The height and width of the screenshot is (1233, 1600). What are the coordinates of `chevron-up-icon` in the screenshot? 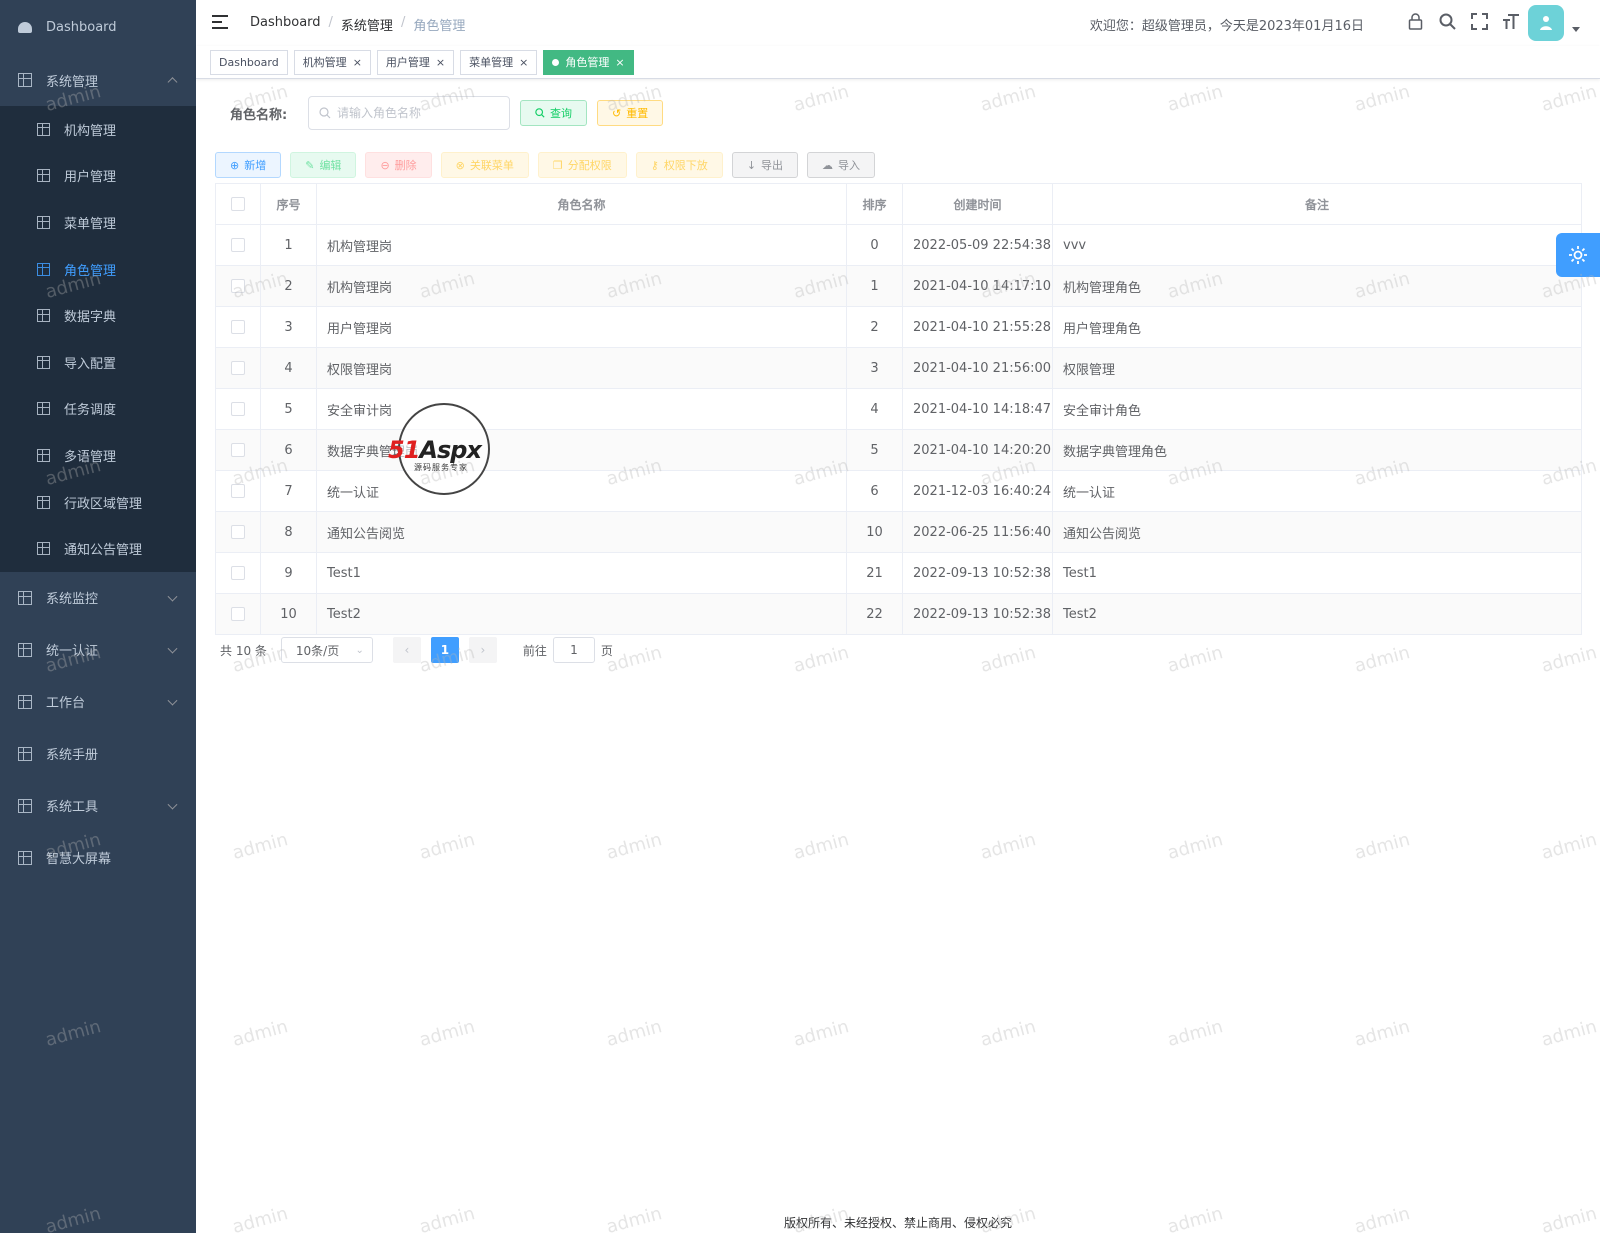 It's located at (172, 82).